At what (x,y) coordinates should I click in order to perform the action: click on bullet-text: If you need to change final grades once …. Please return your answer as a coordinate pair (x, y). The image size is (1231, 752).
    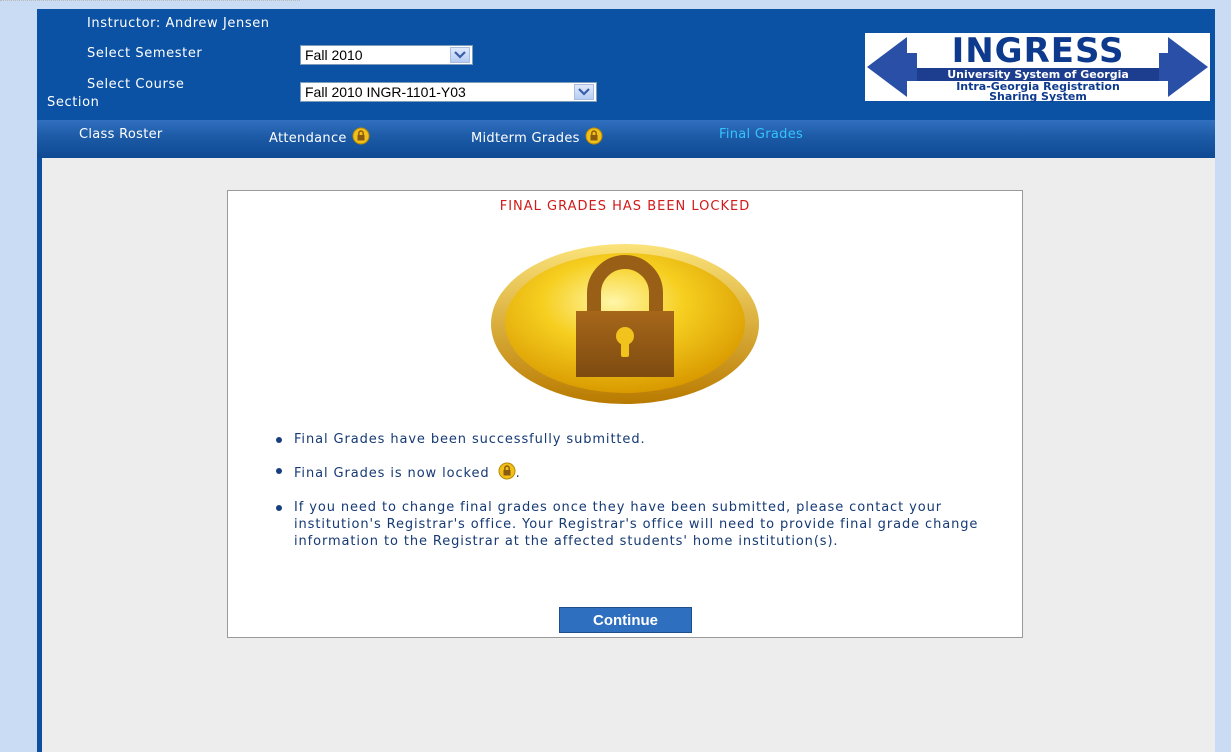
    Looking at the image, I should click on (636, 524).